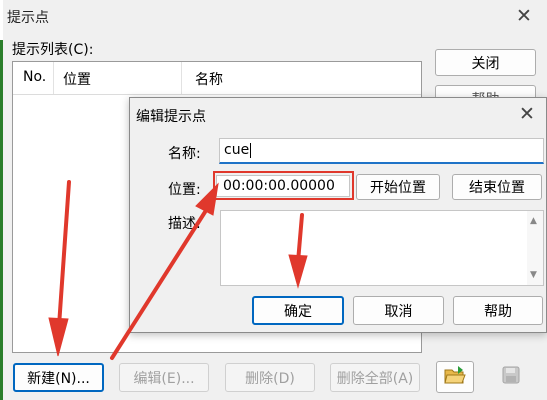 The height and width of the screenshot is (400, 547). Describe the element at coordinates (53, 50) in the screenshot. I see `cue-list-label: 提示列表(C):` at that location.